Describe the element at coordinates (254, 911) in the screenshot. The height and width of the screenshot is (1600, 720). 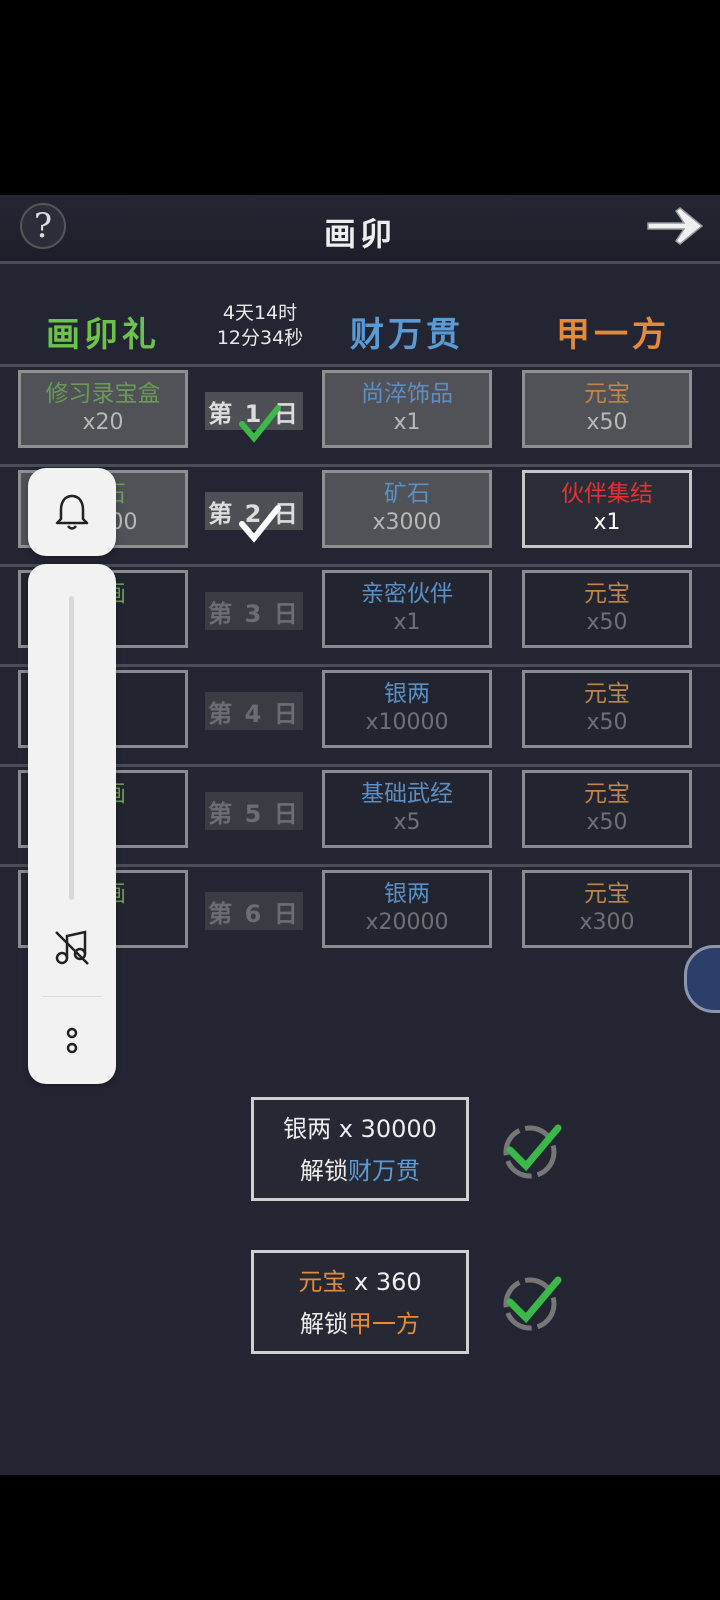
I see `day-label: 第 6 日` at that location.